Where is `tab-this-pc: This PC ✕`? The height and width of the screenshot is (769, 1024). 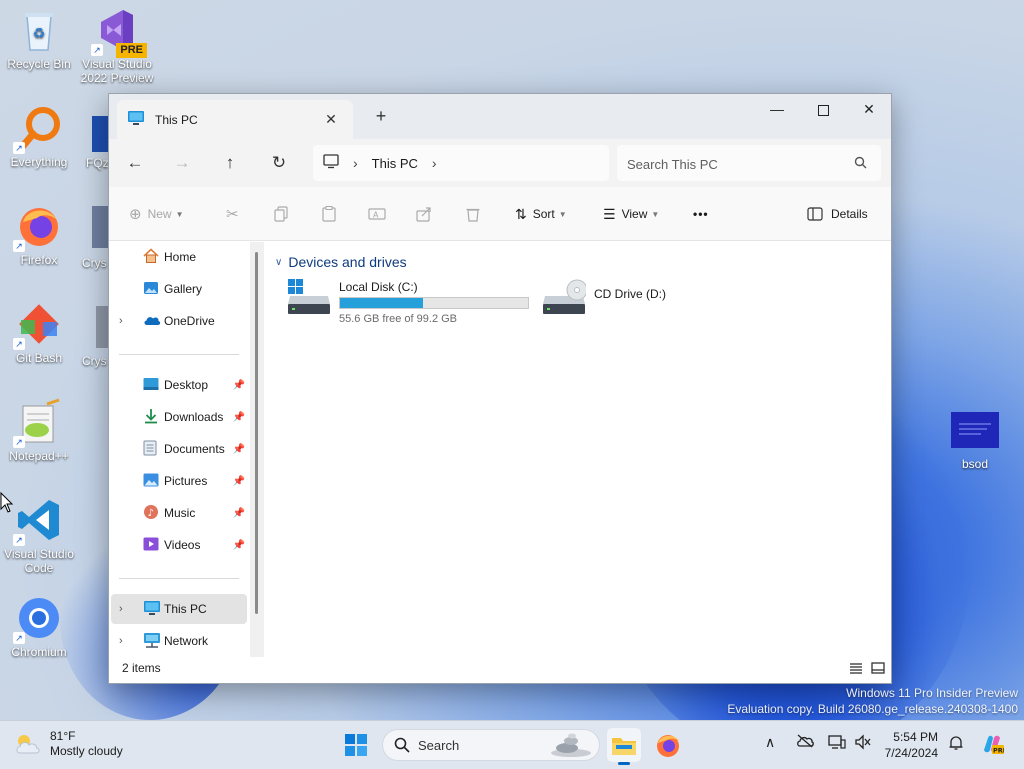 tab-this-pc: This PC ✕ is located at coordinates (235, 119).